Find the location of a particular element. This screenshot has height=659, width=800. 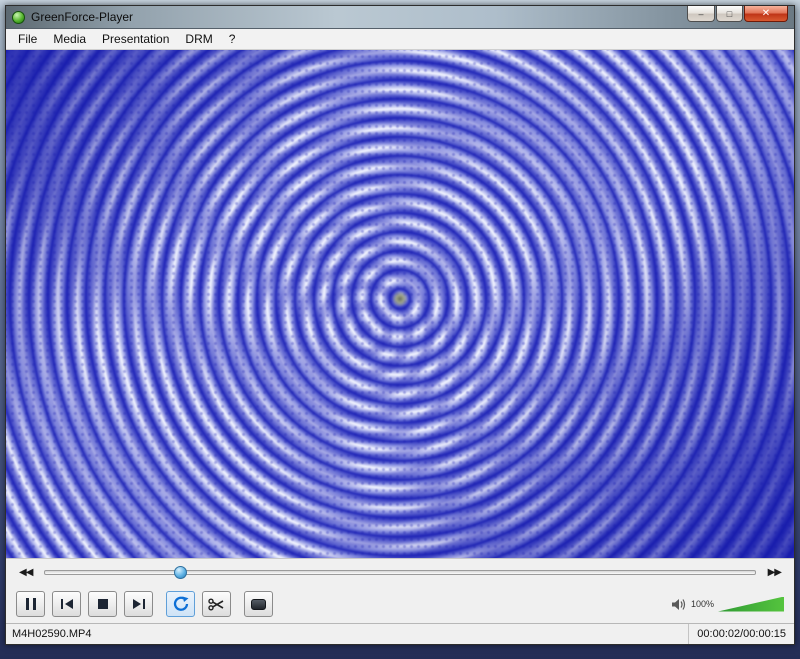

scissors-icon is located at coordinates (216, 604).